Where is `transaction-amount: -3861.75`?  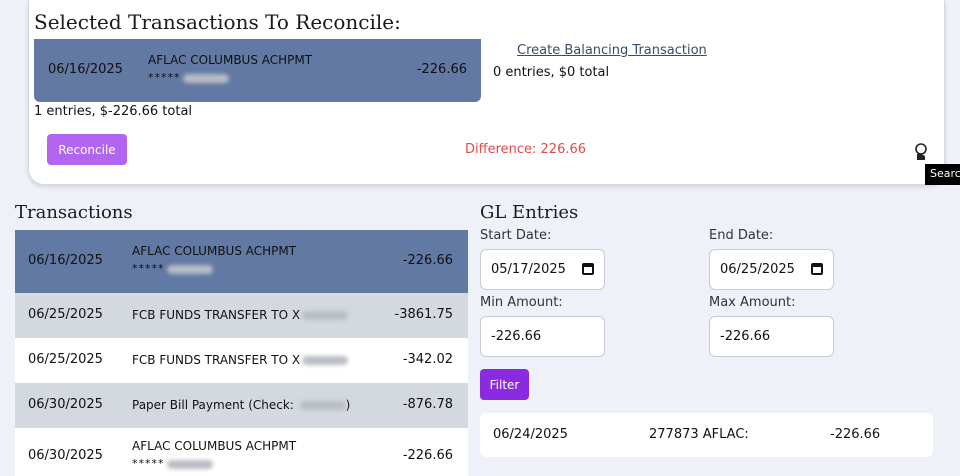
transaction-amount: -3861.75 is located at coordinates (423, 314).